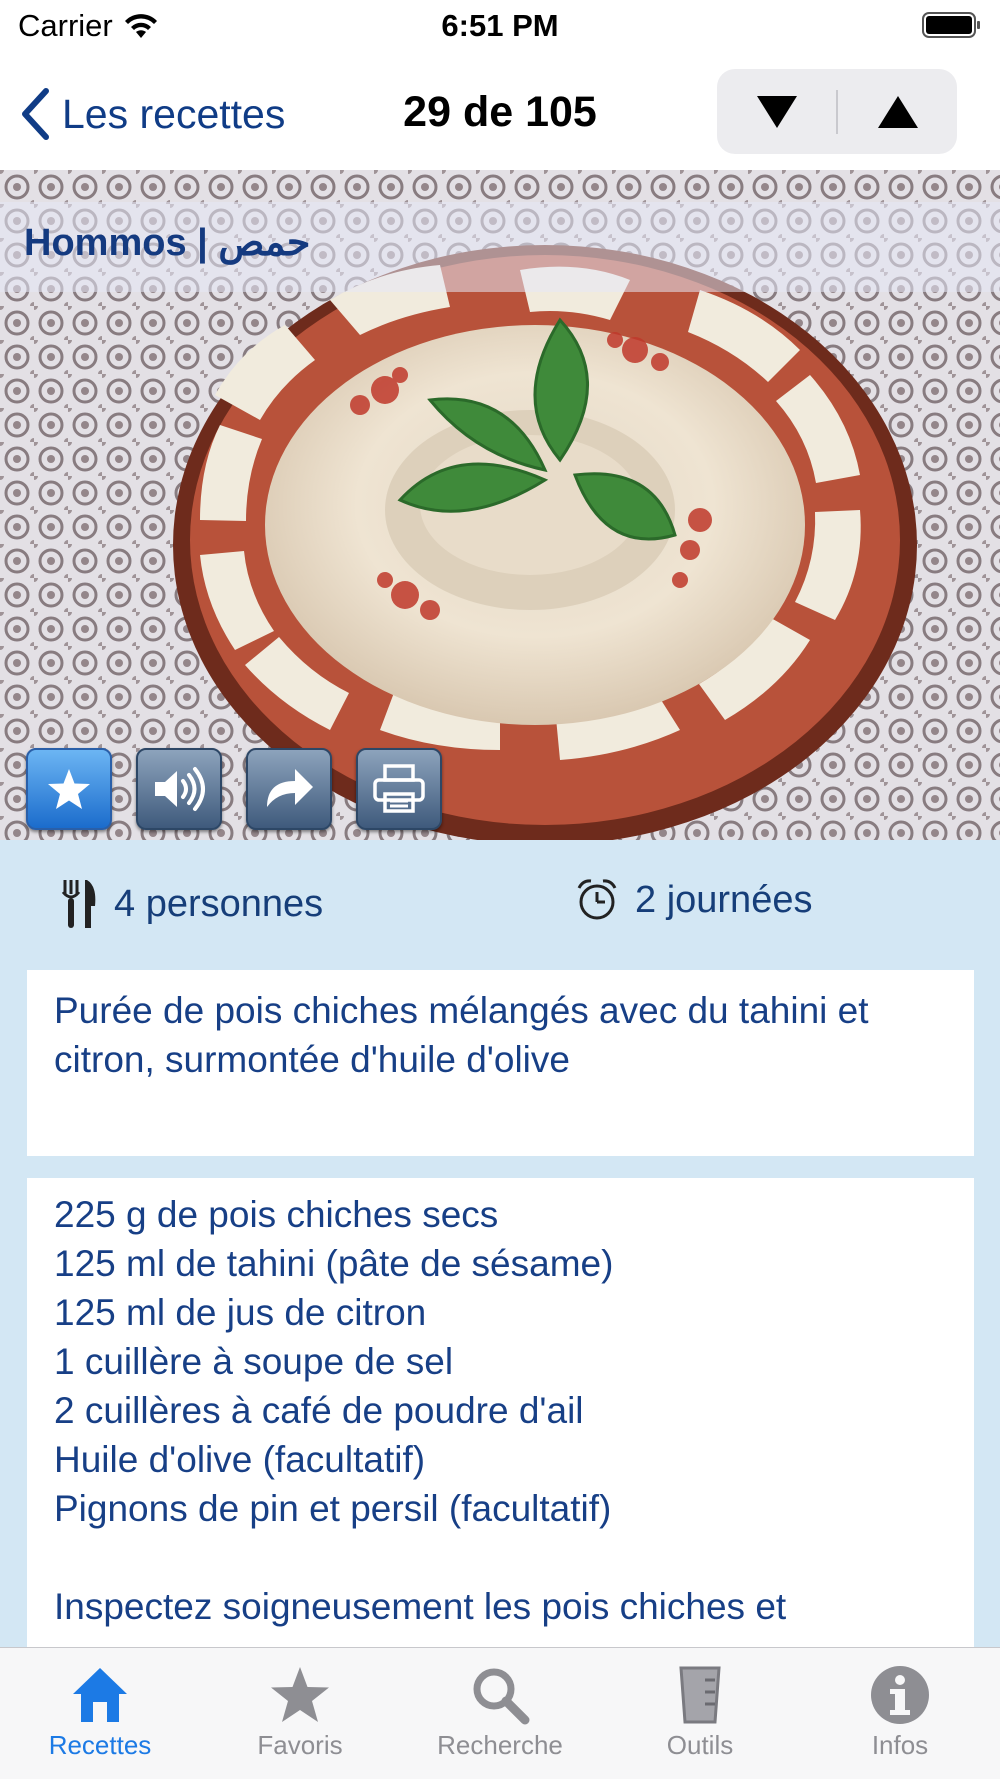 The image size is (1000, 1779). What do you see at coordinates (333, 1508) in the screenshot?
I see `ingredient-item: Pignons de pin et persil (facultatif)` at bounding box center [333, 1508].